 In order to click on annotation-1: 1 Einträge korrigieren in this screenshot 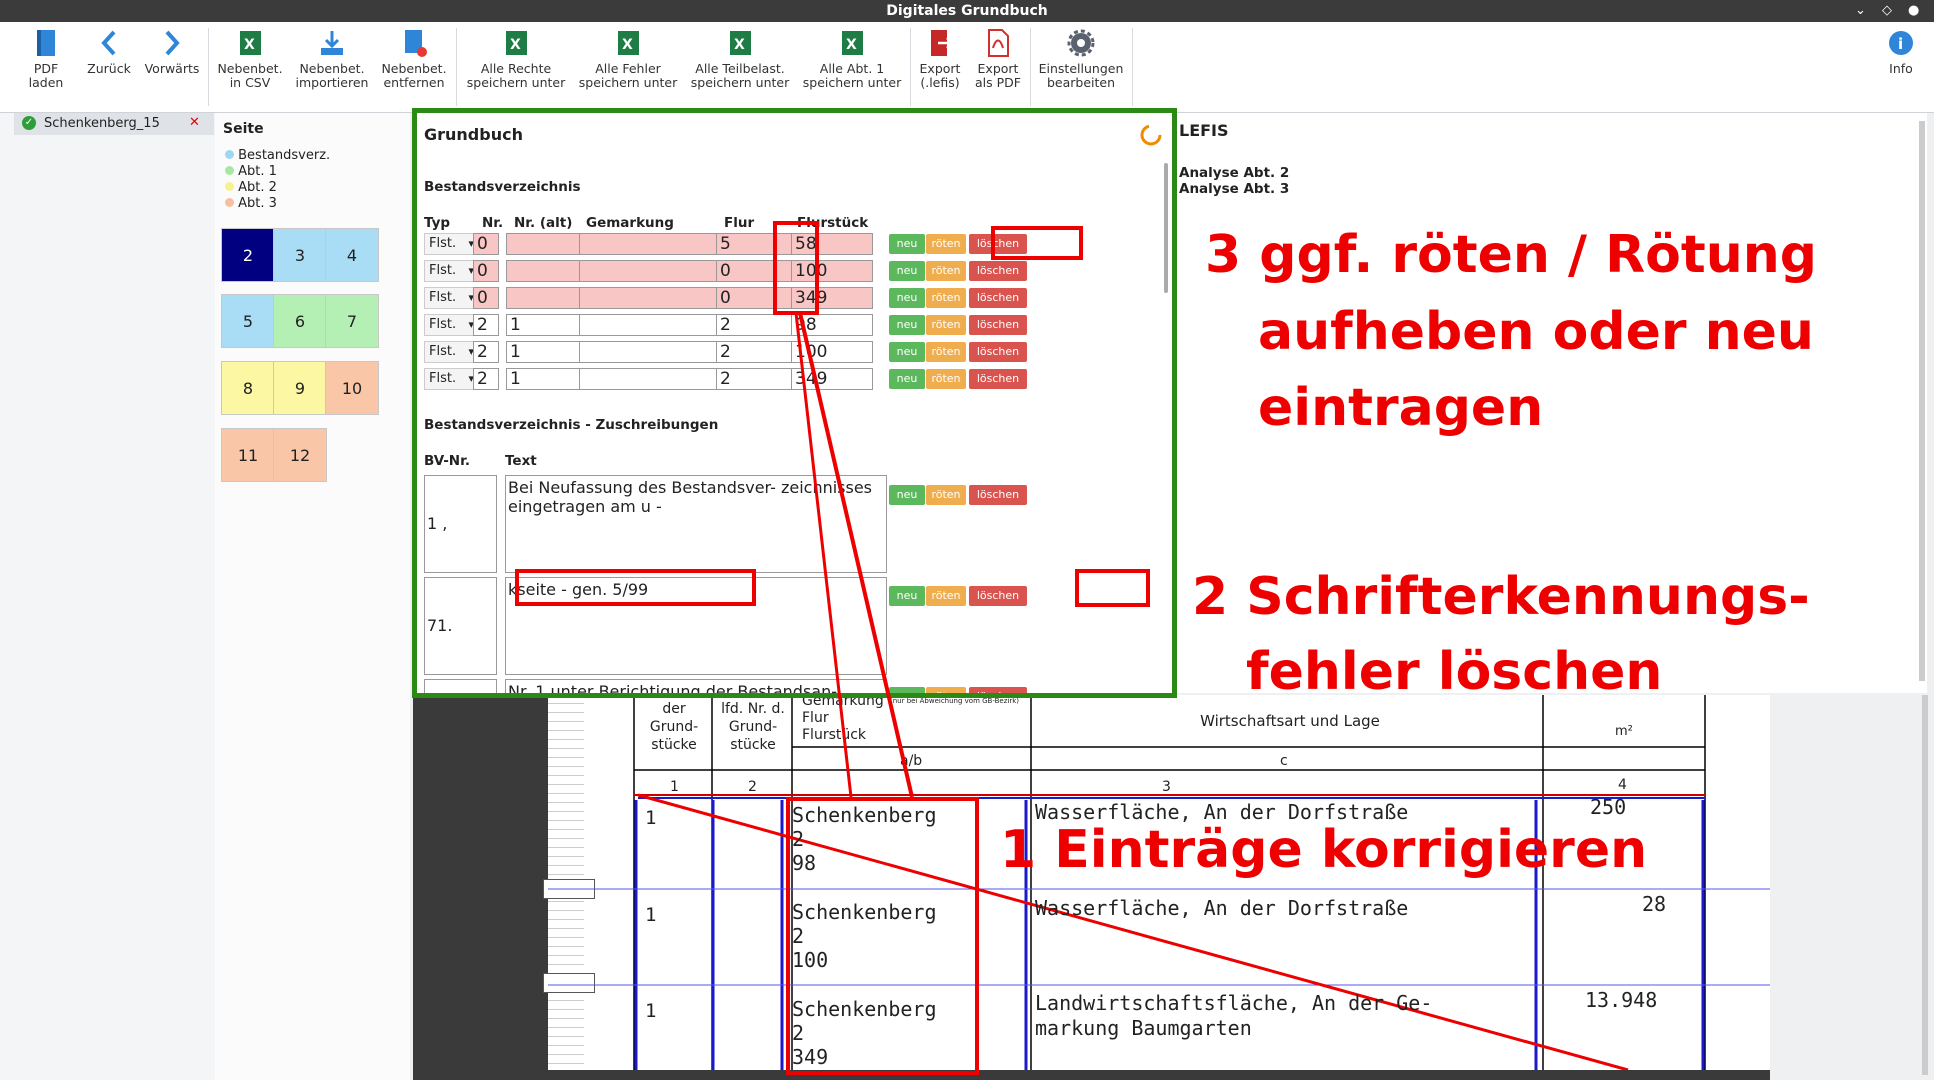, I will do `click(1324, 850)`.